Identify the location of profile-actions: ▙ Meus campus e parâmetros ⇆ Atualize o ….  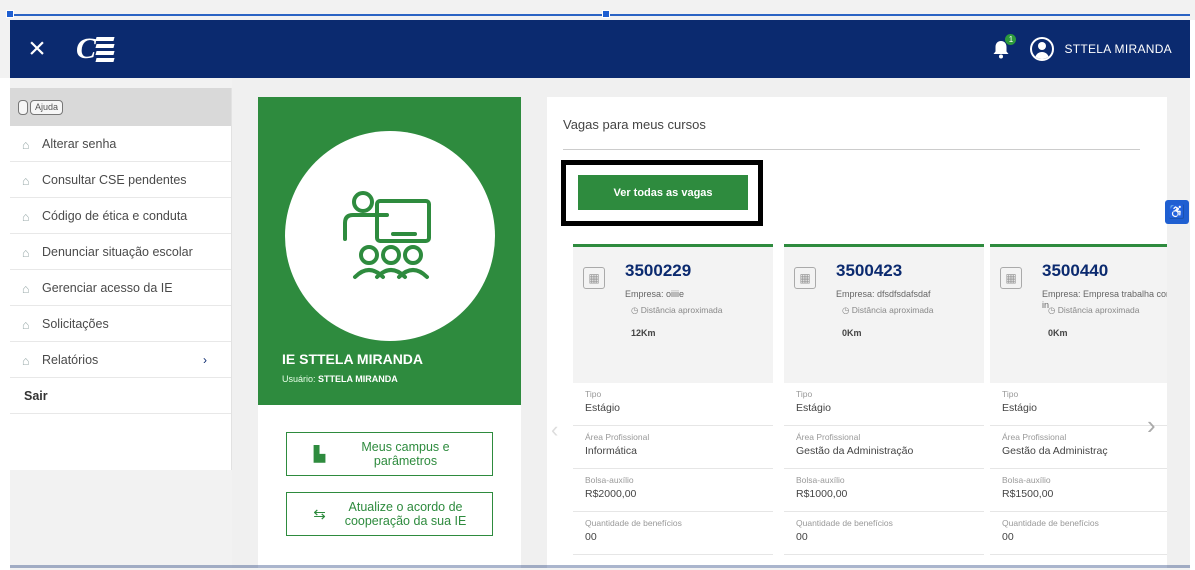
(389, 486).